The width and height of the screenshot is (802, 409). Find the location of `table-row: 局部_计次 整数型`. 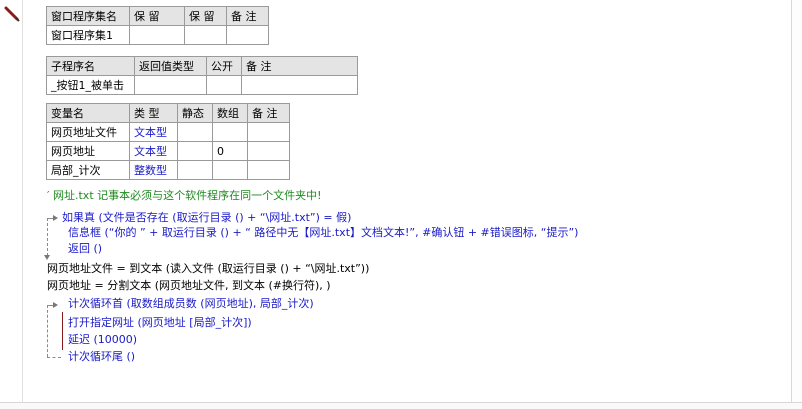

table-row: 局部_计次 整数型 is located at coordinates (168, 170).